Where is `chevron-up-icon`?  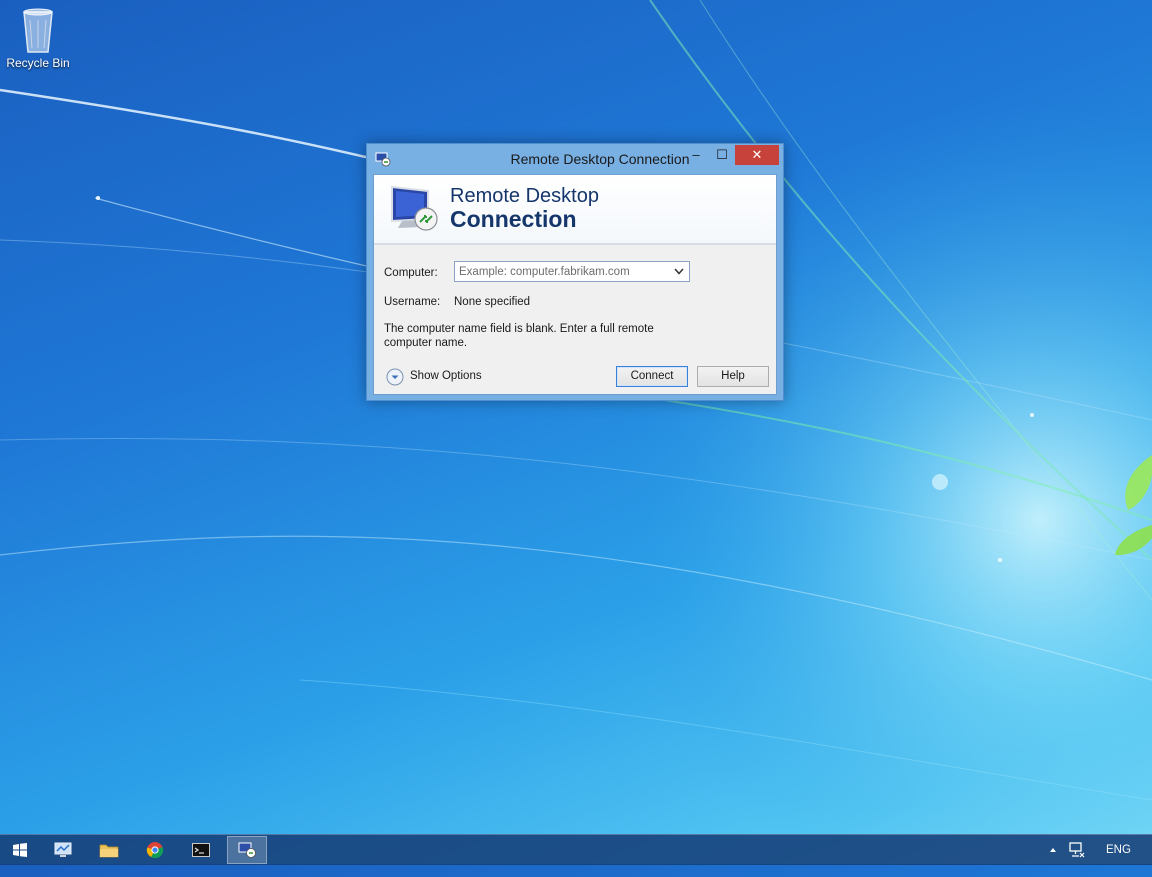
chevron-up-icon is located at coordinates (1053, 850).